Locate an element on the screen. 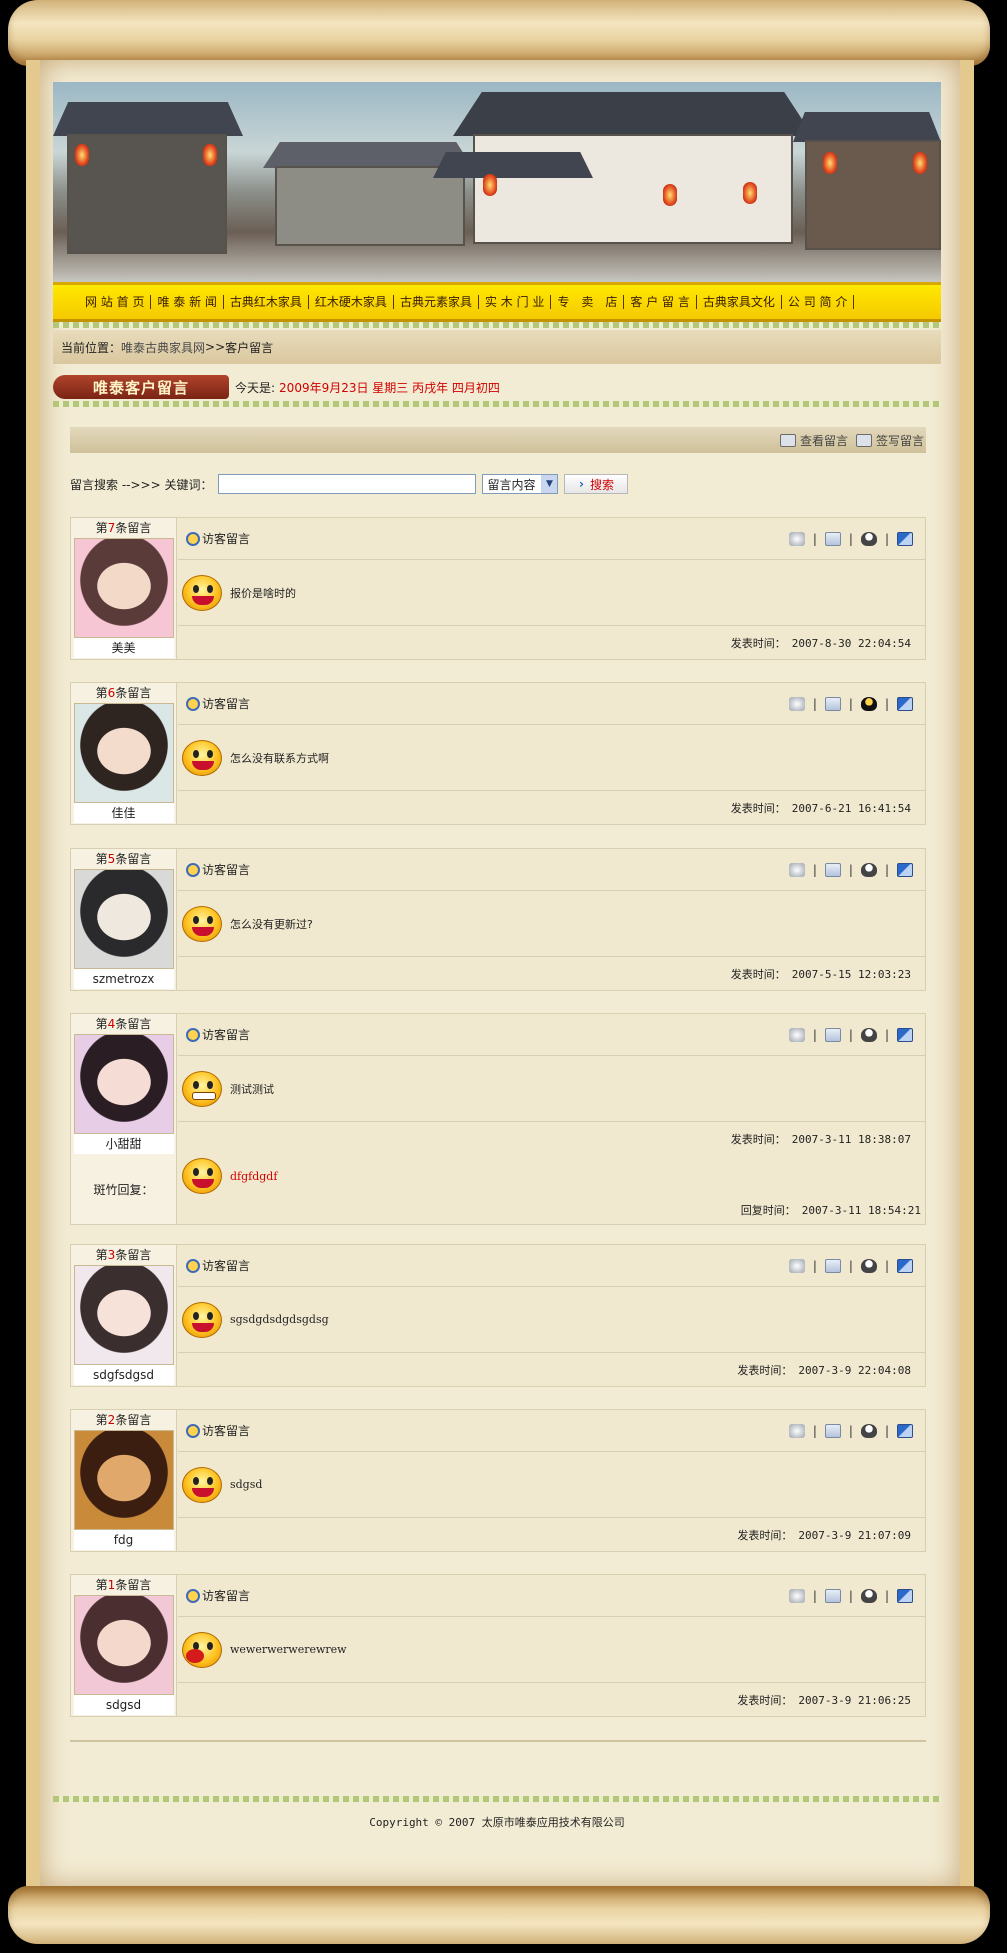  header-banner is located at coordinates (497, 182).